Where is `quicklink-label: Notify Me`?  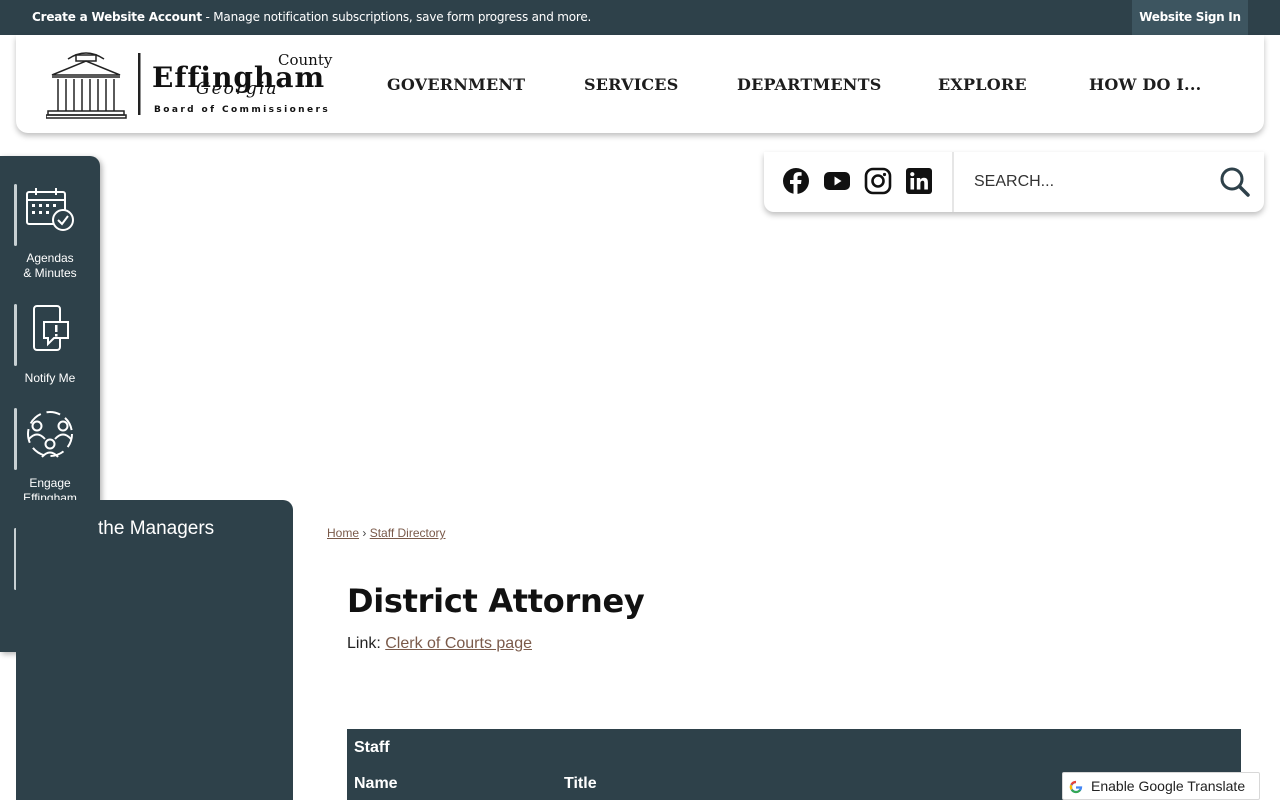
quicklink-label: Notify Me is located at coordinates (50, 378).